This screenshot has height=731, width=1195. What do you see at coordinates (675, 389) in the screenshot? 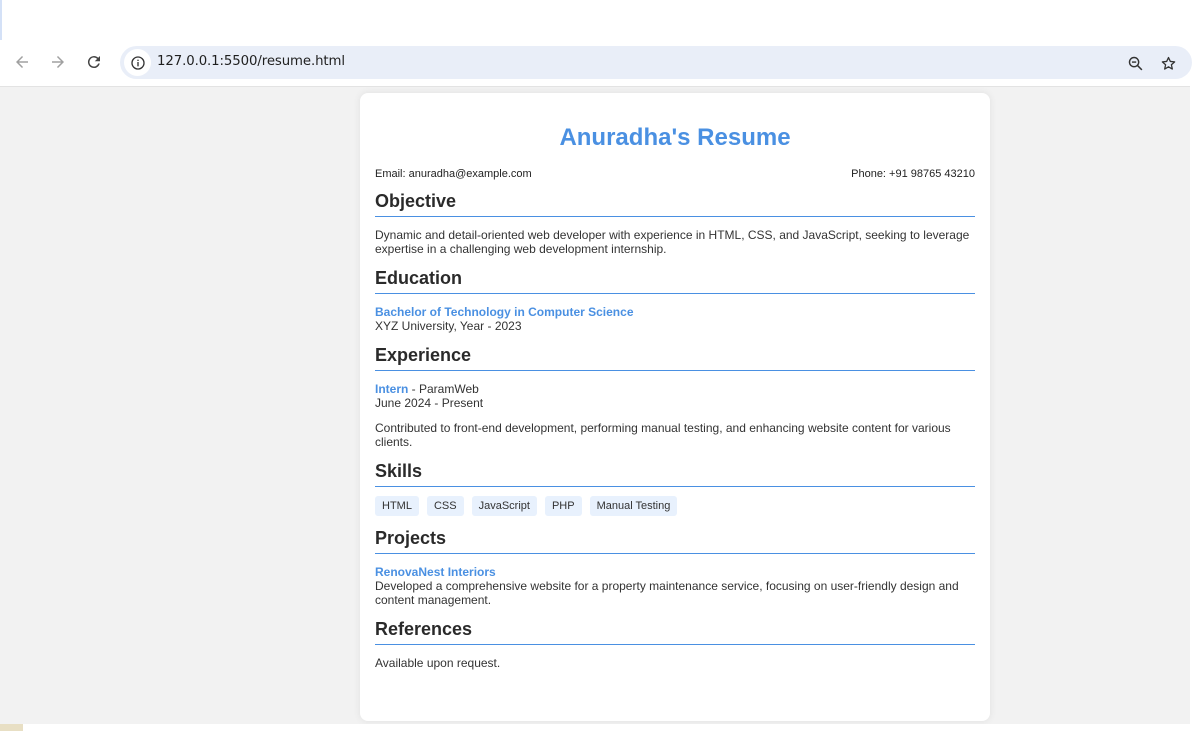
I see `job-title-line: Intern - ParamWeb` at bounding box center [675, 389].